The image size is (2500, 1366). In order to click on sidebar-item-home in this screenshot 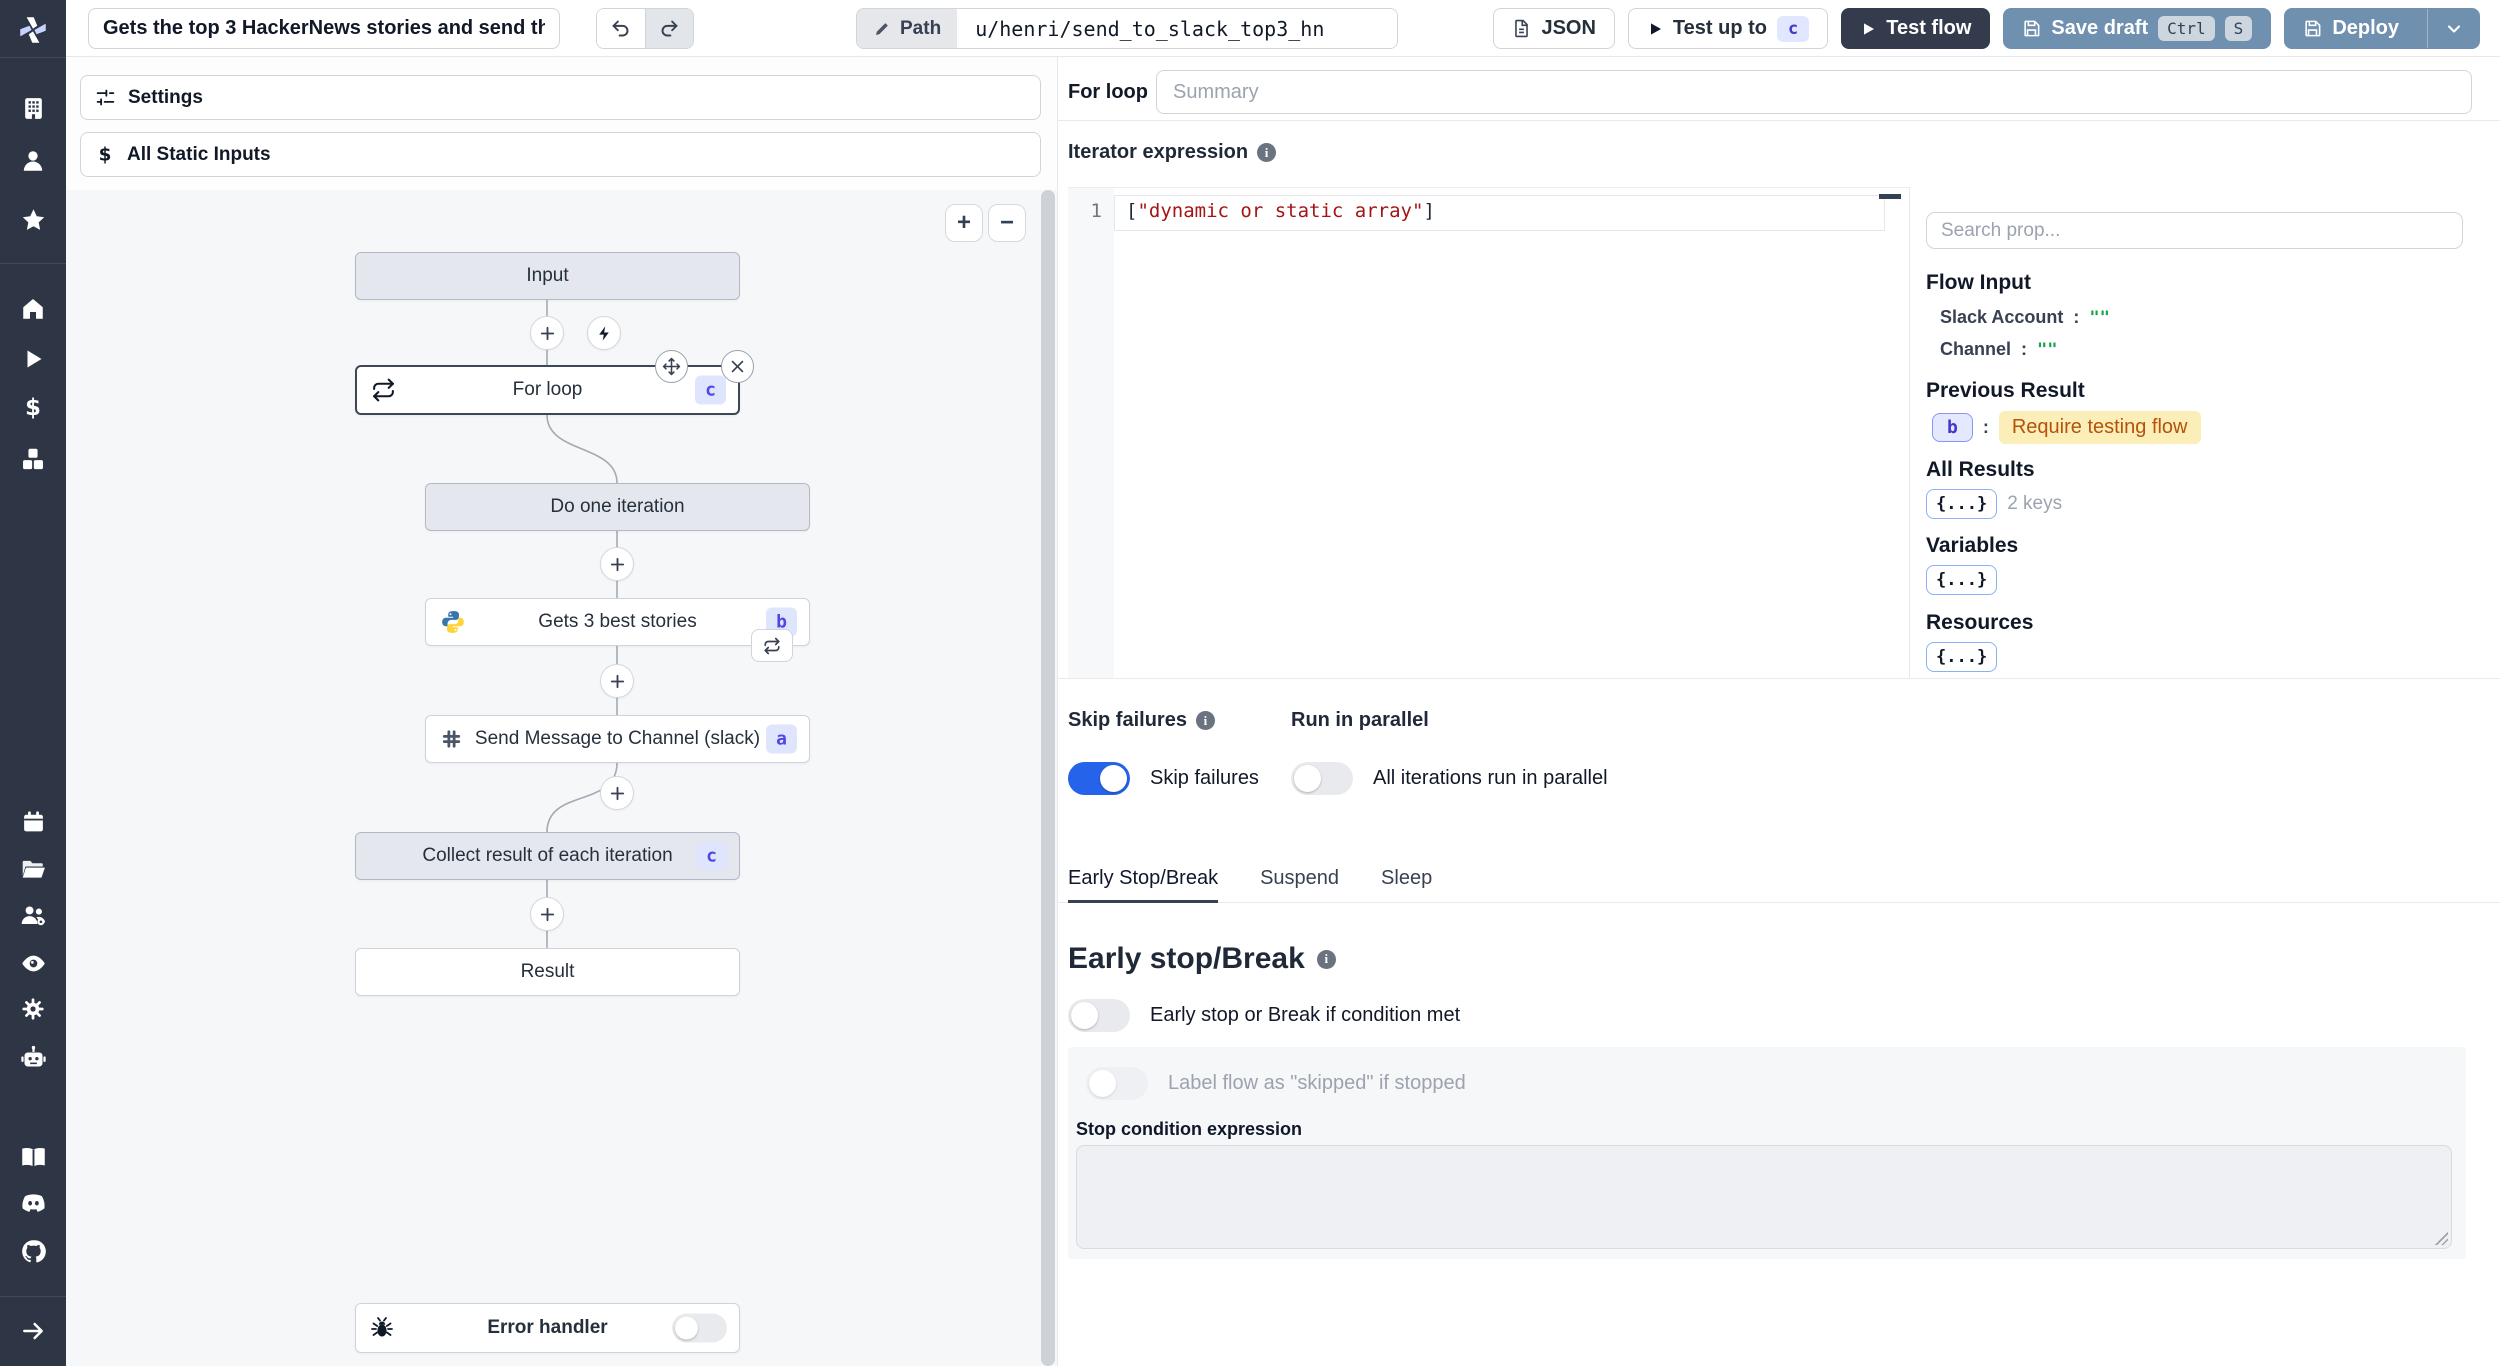, I will do `click(33, 309)`.